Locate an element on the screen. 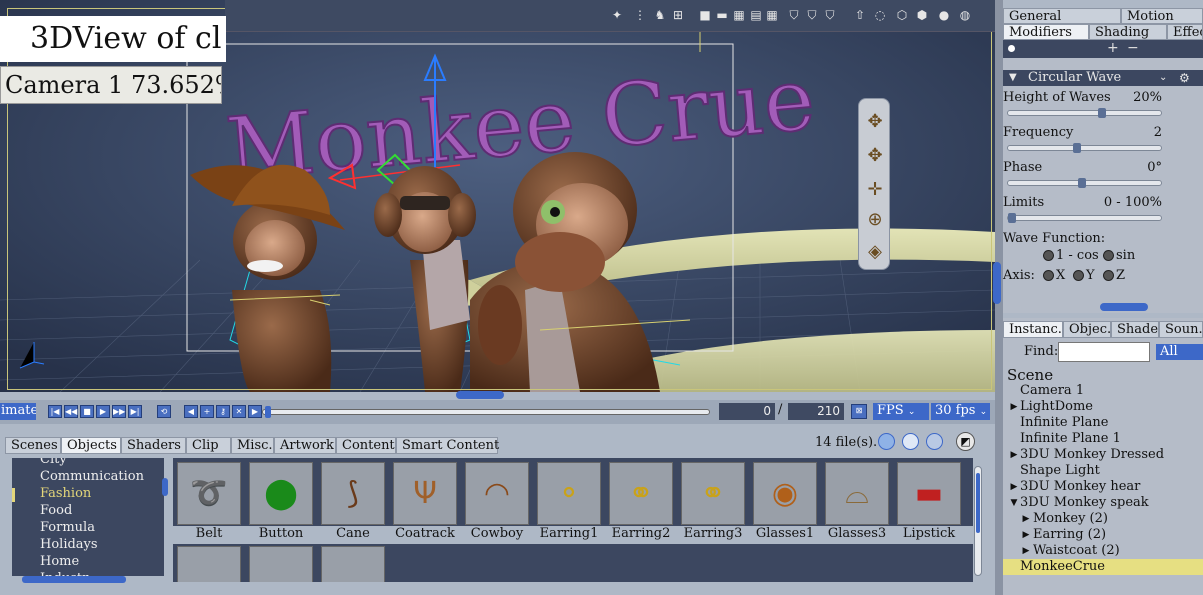  filter-select: All is located at coordinates (1179, 352).